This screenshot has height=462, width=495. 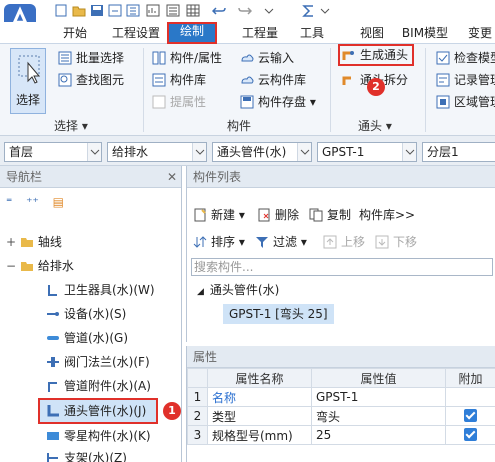 What do you see at coordinates (278, 215) in the screenshot?
I see `delete-button: 删除` at bounding box center [278, 215].